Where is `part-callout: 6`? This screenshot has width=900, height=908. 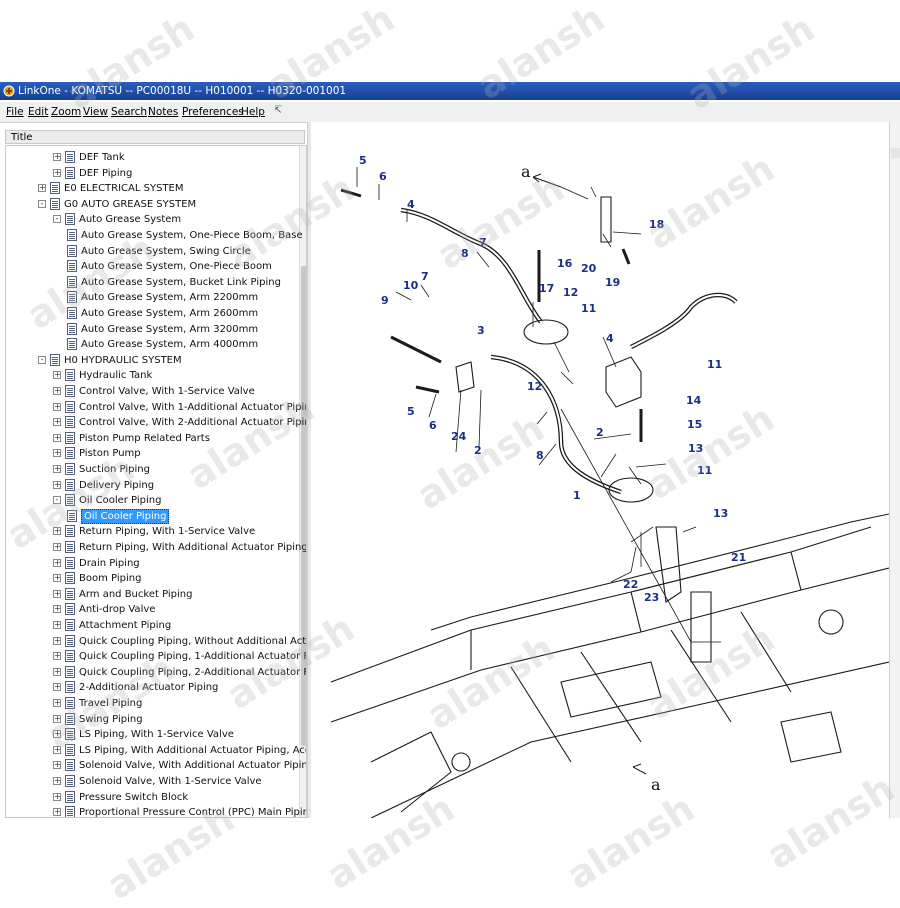
part-callout: 6 is located at coordinates (433, 425).